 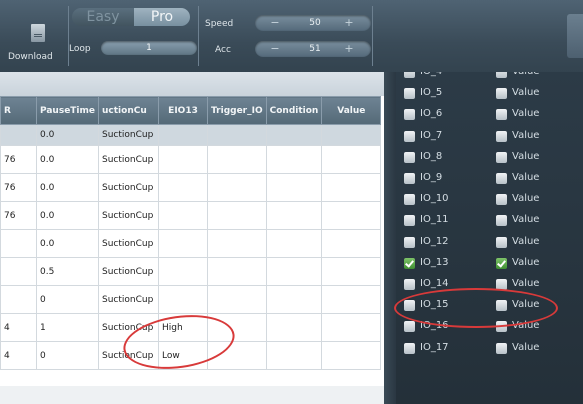 What do you see at coordinates (294, 110) in the screenshot?
I see `column-header-condition: Condition` at bounding box center [294, 110].